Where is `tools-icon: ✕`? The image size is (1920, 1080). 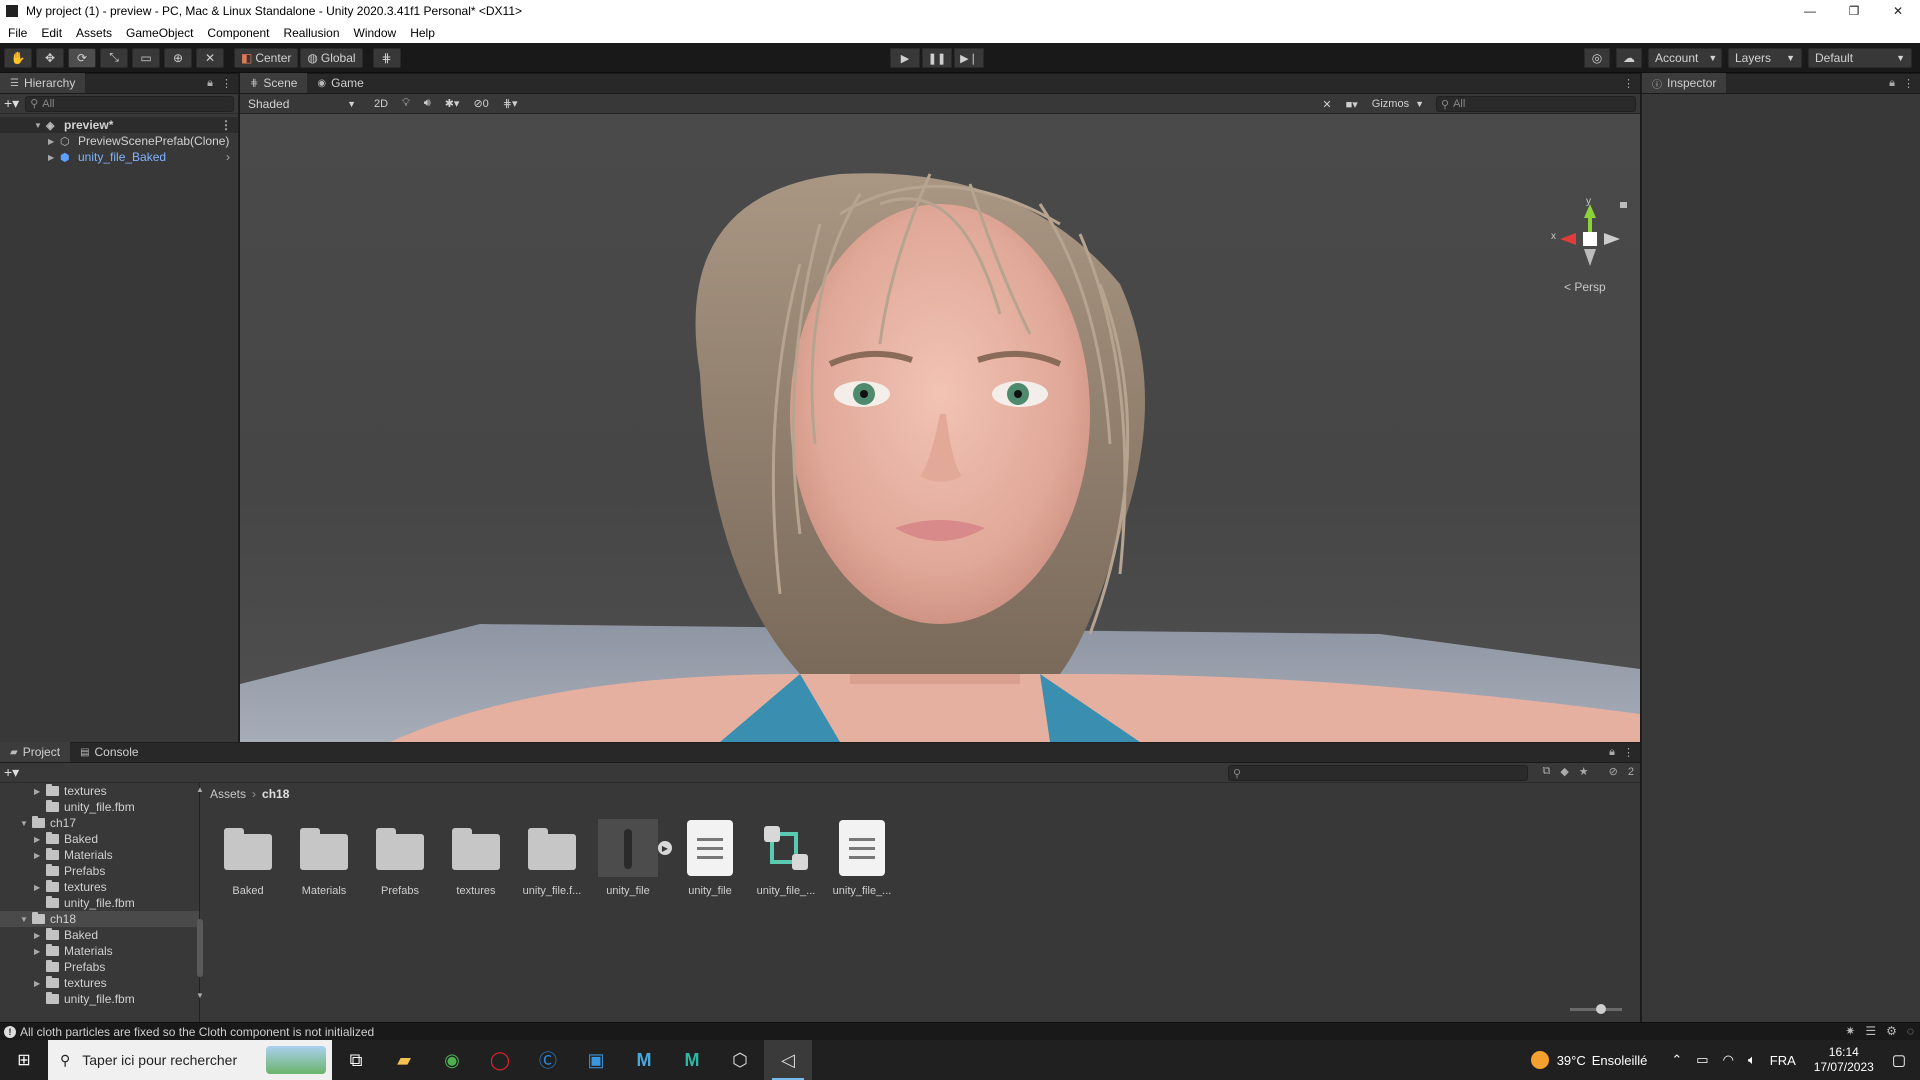
tools-icon: ✕ is located at coordinates (1326, 104).